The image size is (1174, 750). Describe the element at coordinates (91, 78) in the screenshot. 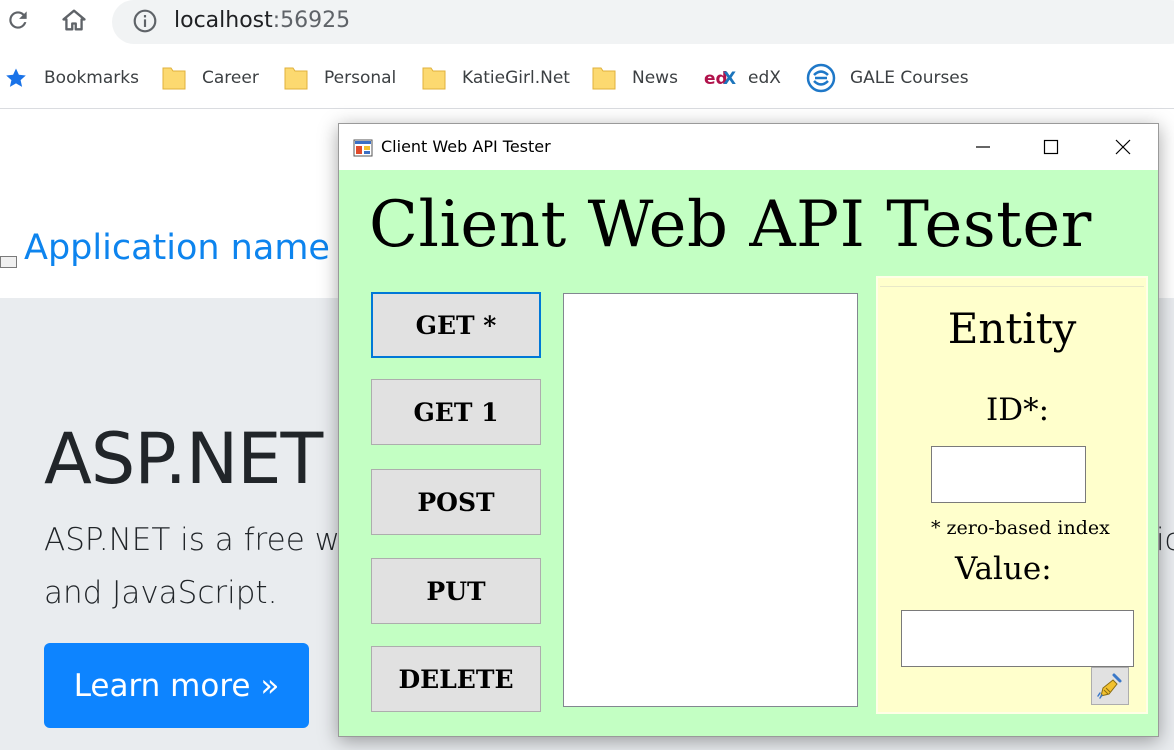

I see `bookmark-label: Bookmarks` at that location.